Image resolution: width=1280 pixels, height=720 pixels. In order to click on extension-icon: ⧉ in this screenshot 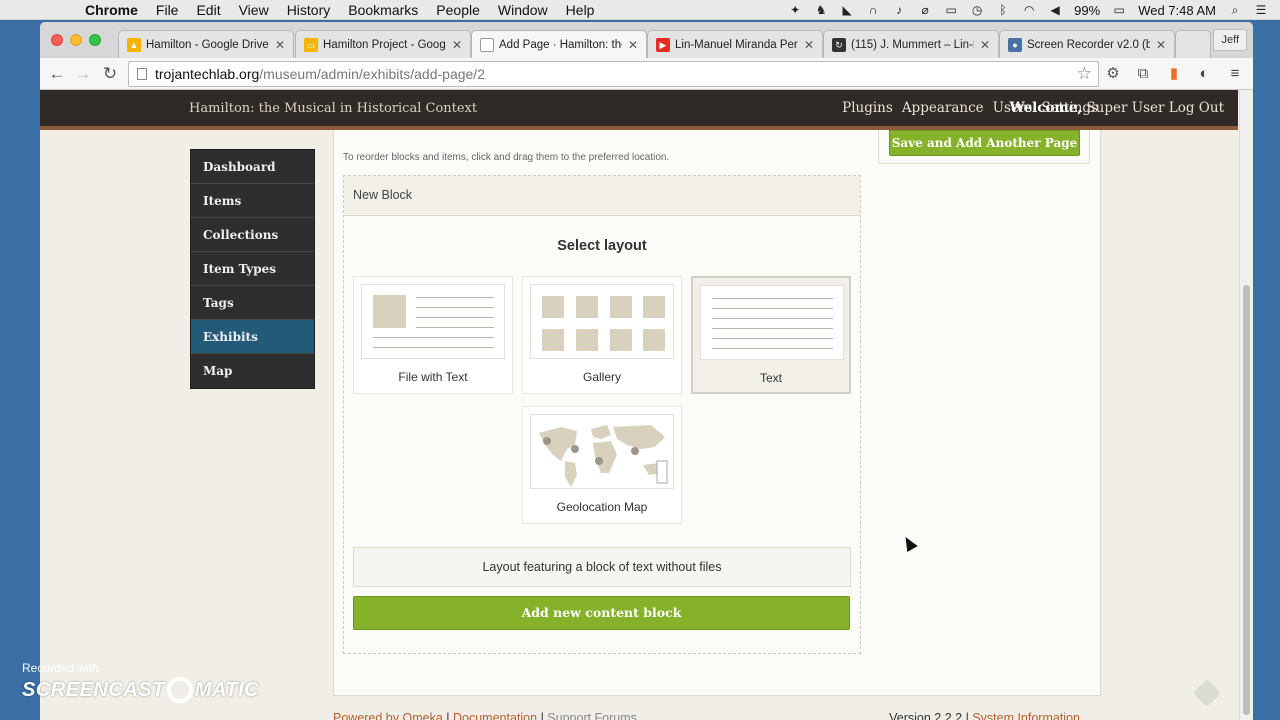, I will do `click(1143, 74)`.